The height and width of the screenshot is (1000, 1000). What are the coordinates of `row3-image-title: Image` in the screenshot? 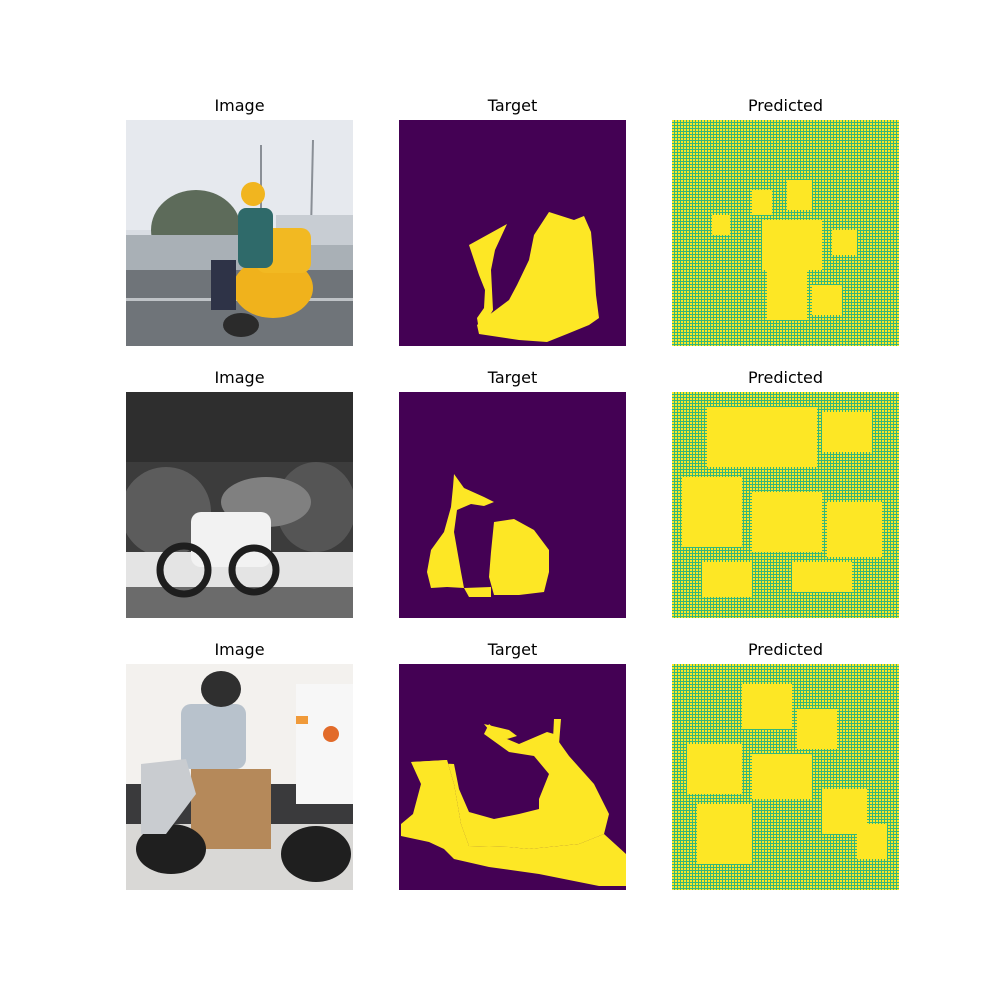 It's located at (239, 649).